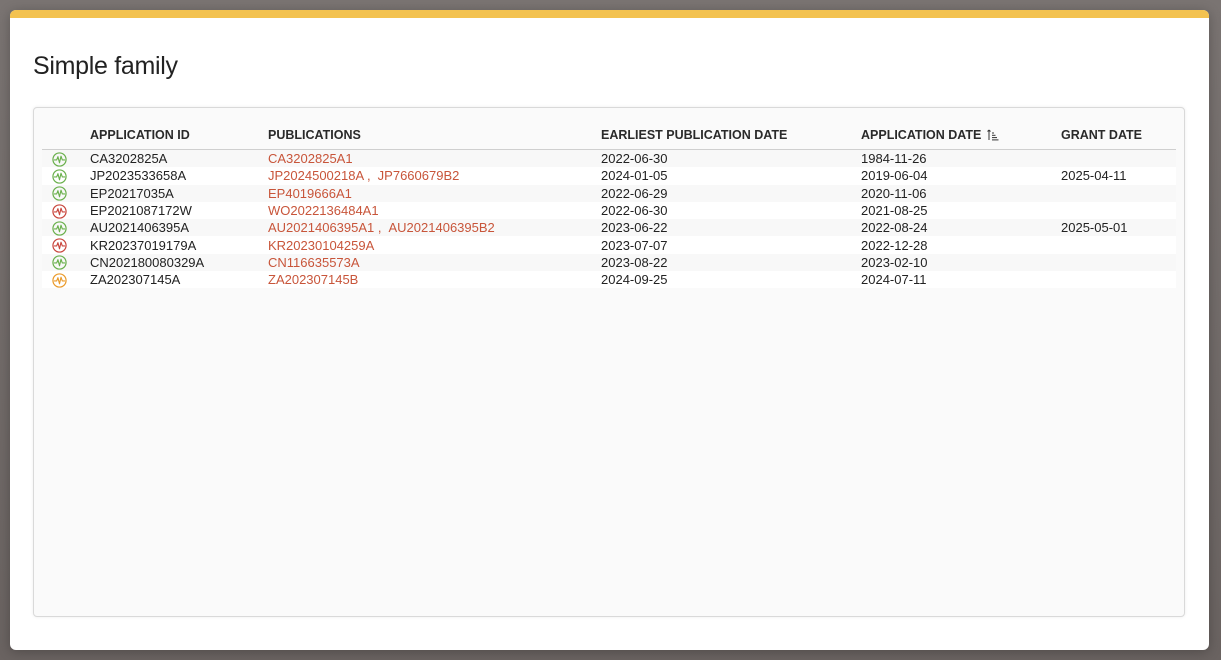  What do you see at coordinates (961, 262) in the screenshot?
I see `application-date-cell: 2023-02-10` at bounding box center [961, 262].